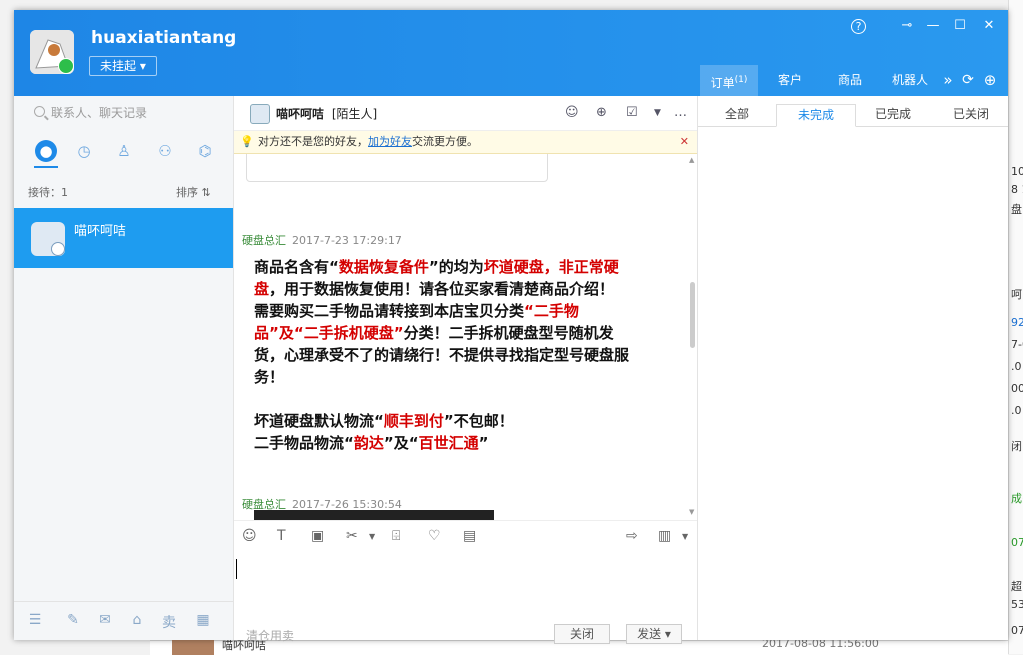  I want to click on close-button: 关闭, so click(582, 634).